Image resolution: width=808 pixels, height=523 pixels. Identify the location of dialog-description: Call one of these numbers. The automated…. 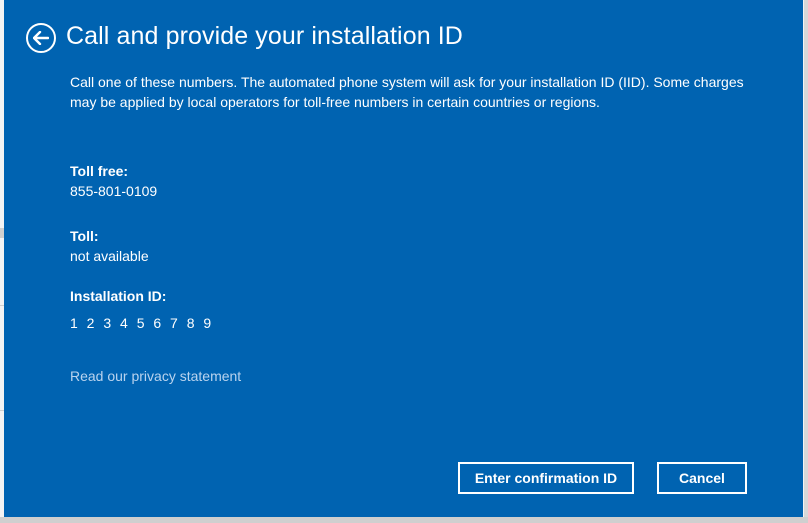
(407, 92).